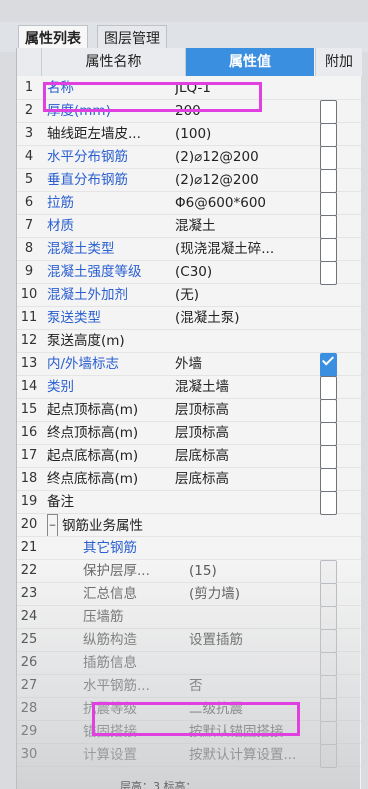 The height and width of the screenshot is (789, 368). I want to click on row-number: 14, so click(29, 386).